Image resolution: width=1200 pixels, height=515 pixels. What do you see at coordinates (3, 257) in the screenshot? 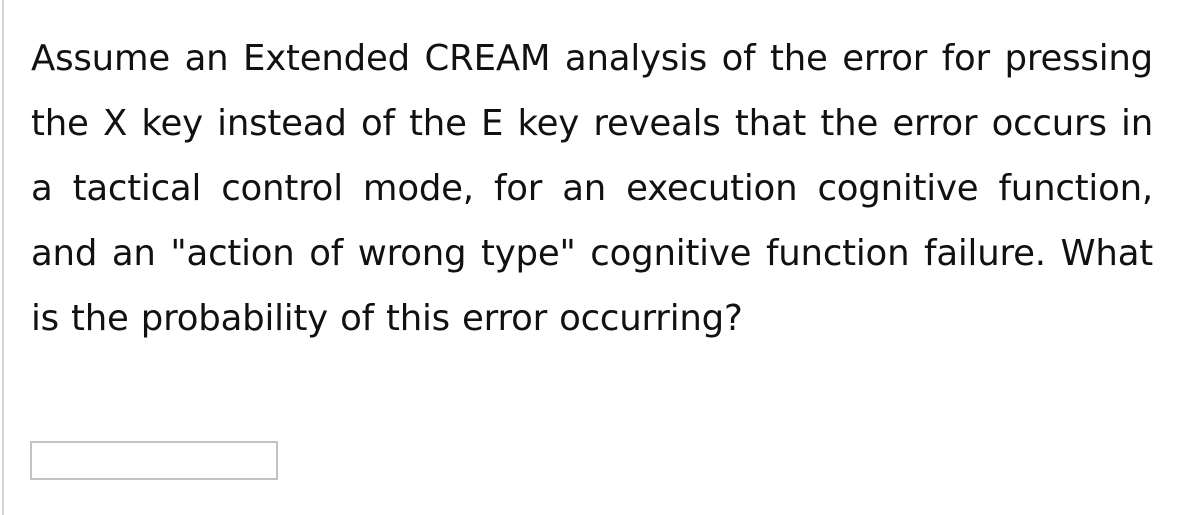
I see `left-border-divider` at bounding box center [3, 257].